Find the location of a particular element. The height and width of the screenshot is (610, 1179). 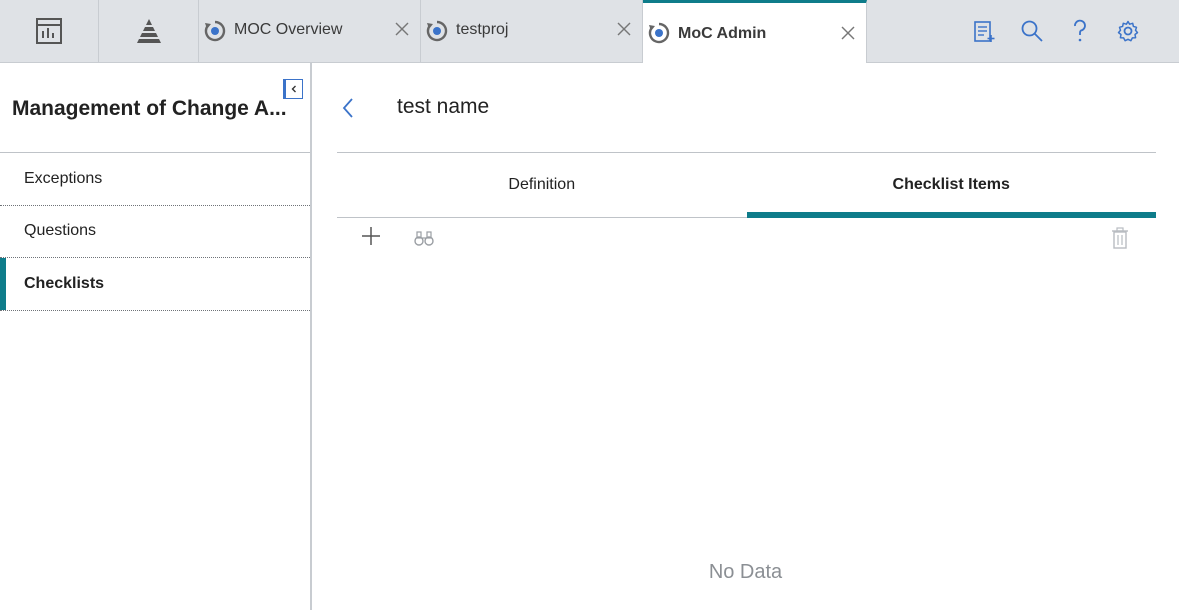

tab-moc-overview: MOC Overview is located at coordinates (310, 31).